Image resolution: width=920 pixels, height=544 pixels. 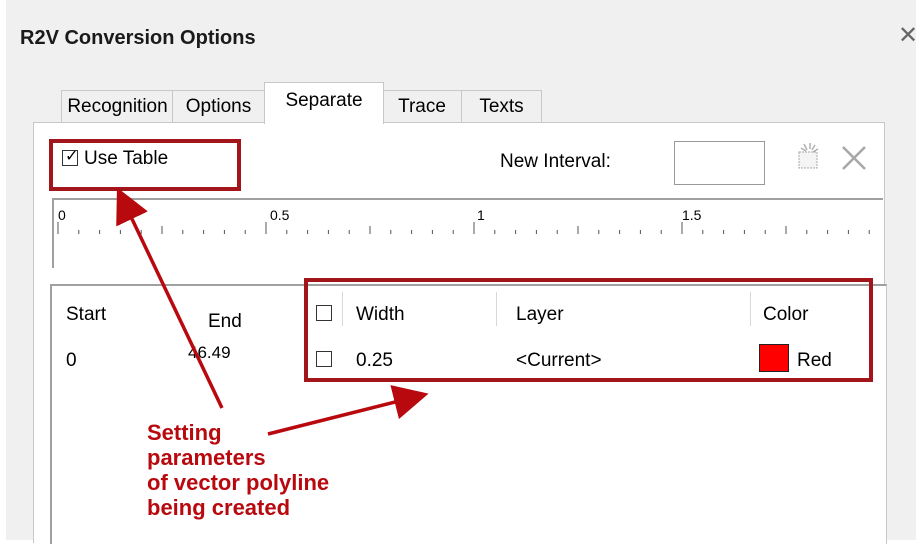 I want to click on arrow-to-use-table, so click(x=170, y=298).